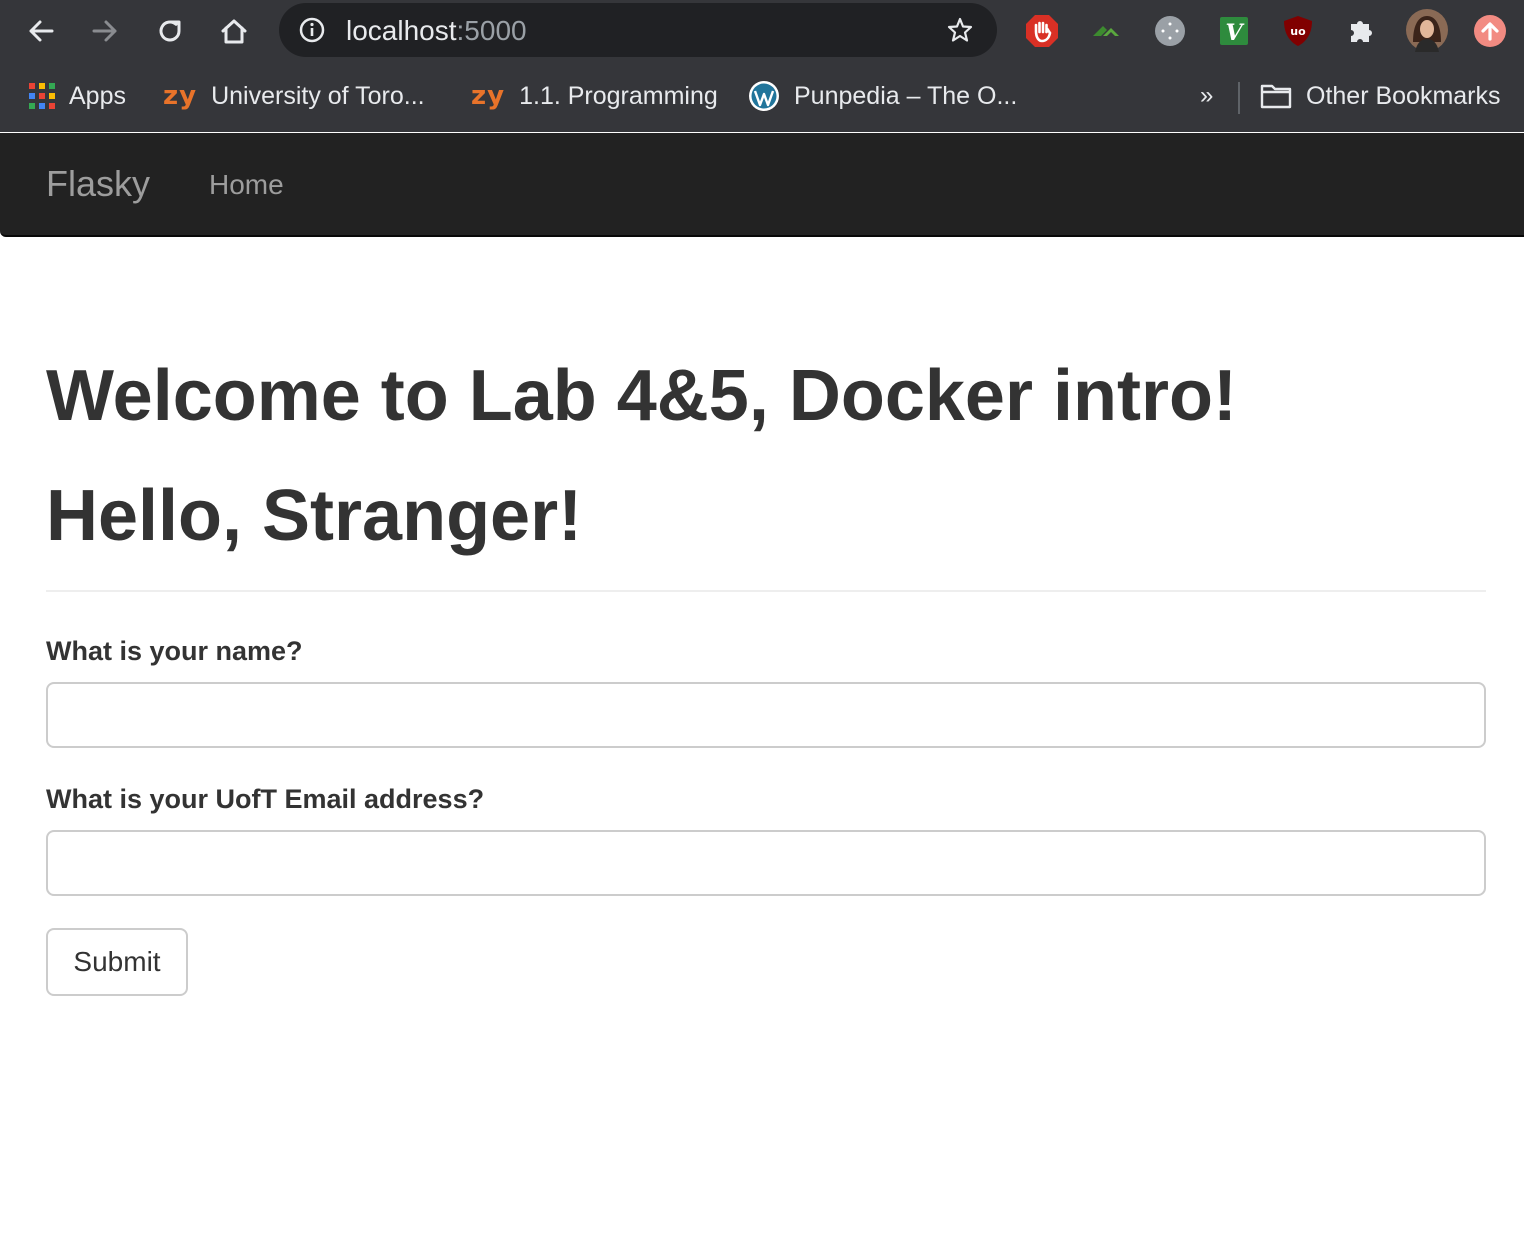 This screenshot has height=1248, width=1524. I want to click on bookmark-label: 1.1. Programming, so click(618, 95).